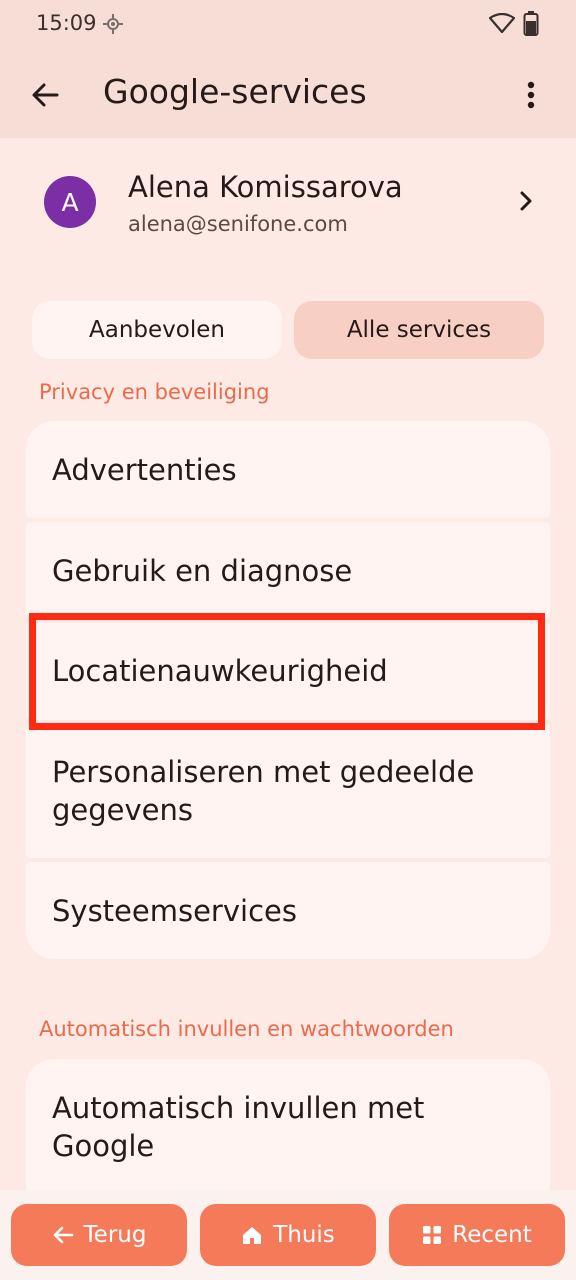 This screenshot has height=1280, width=576. What do you see at coordinates (174, 911) in the screenshot?
I see `list-item-label: Systeemservices` at bounding box center [174, 911].